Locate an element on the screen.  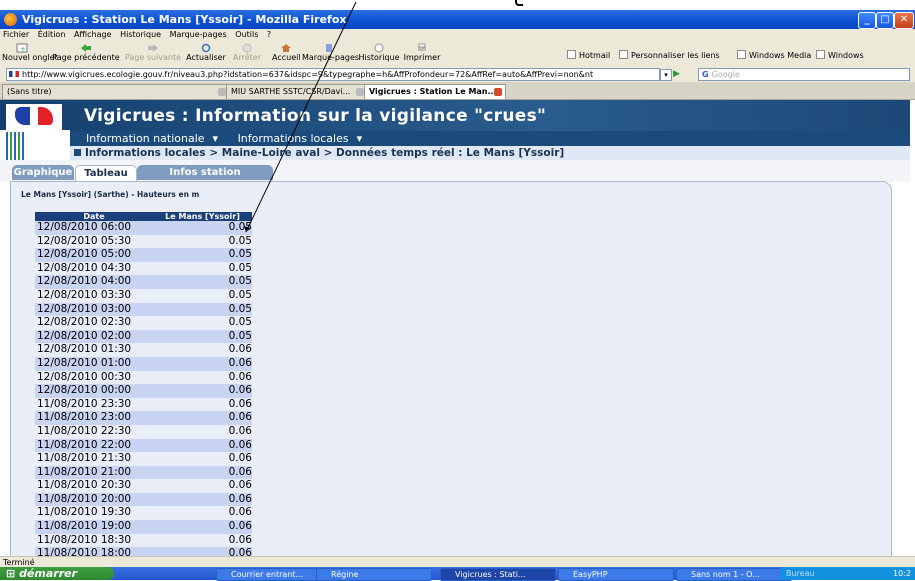
bookmark-personnaliser: Personnaliser les liens is located at coordinates (669, 55).